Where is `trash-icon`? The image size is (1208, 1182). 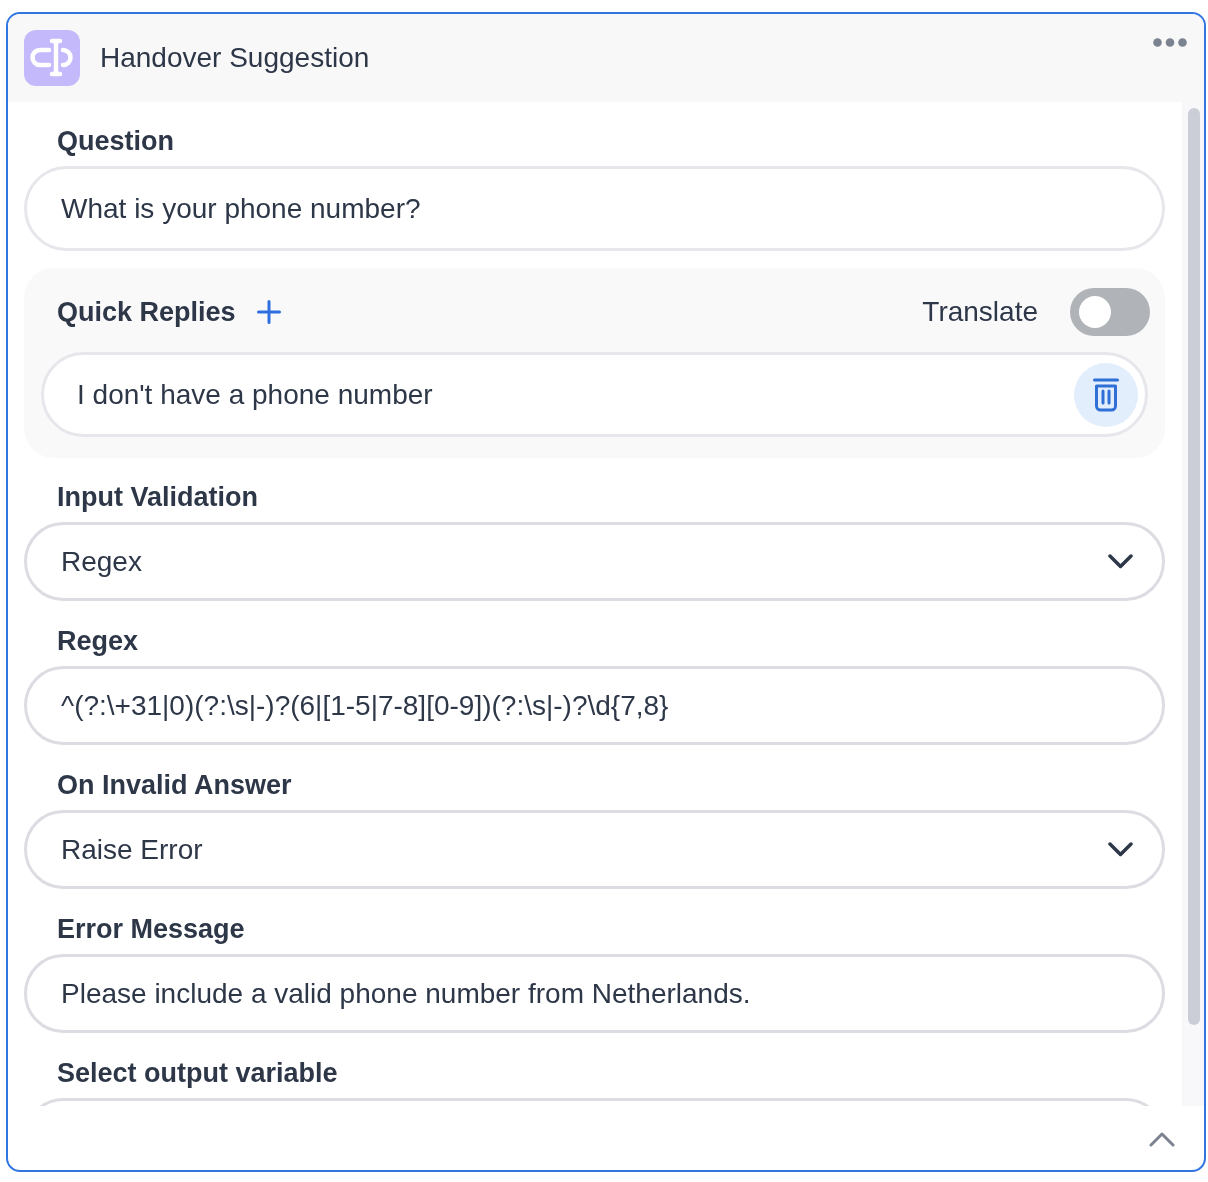
trash-icon is located at coordinates (1106, 394).